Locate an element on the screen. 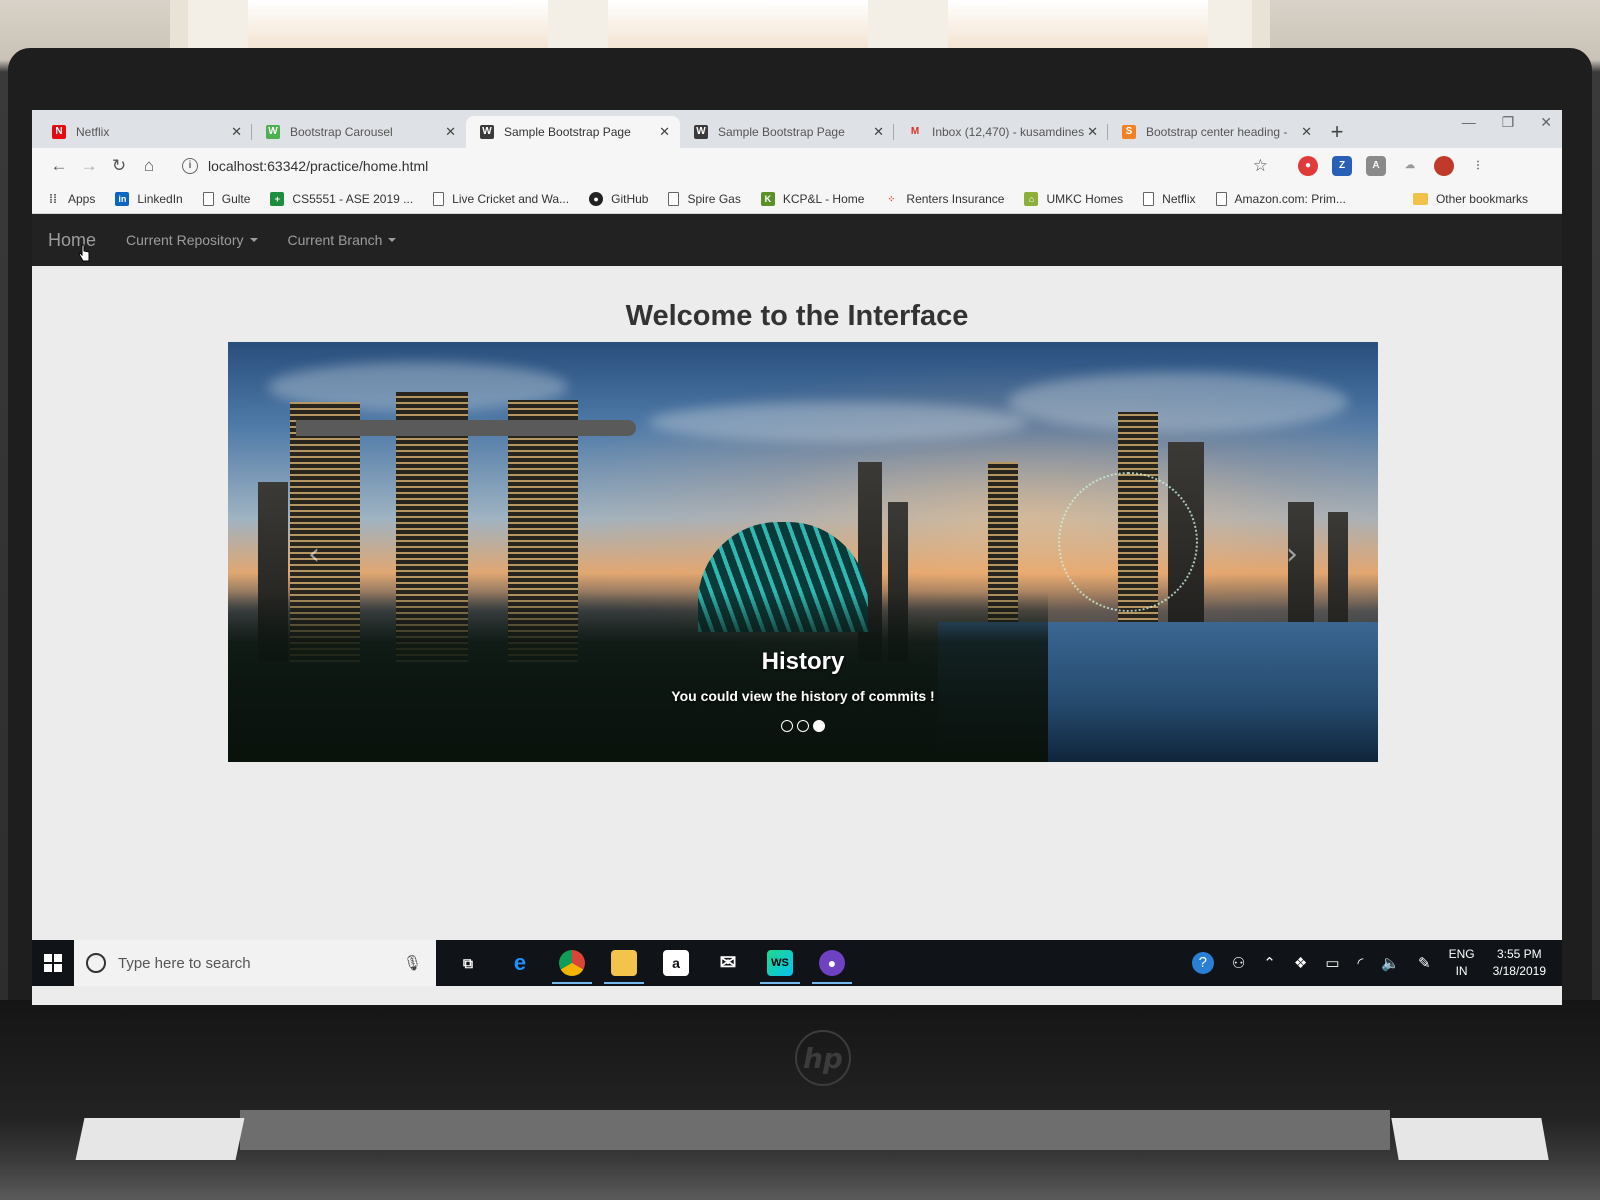 Image resolution: width=1600 pixels, height=1200 pixels. file-explorer-button is located at coordinates (624, 963).